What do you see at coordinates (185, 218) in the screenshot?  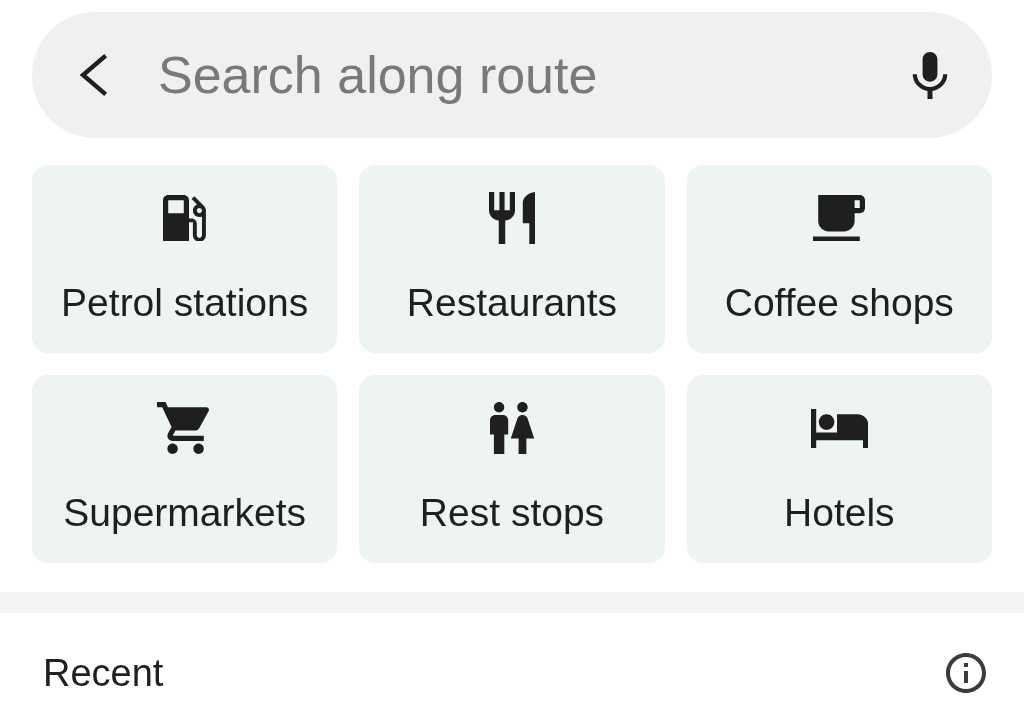 I see `fuel-pump-icon` at bounding box center [185, 218].